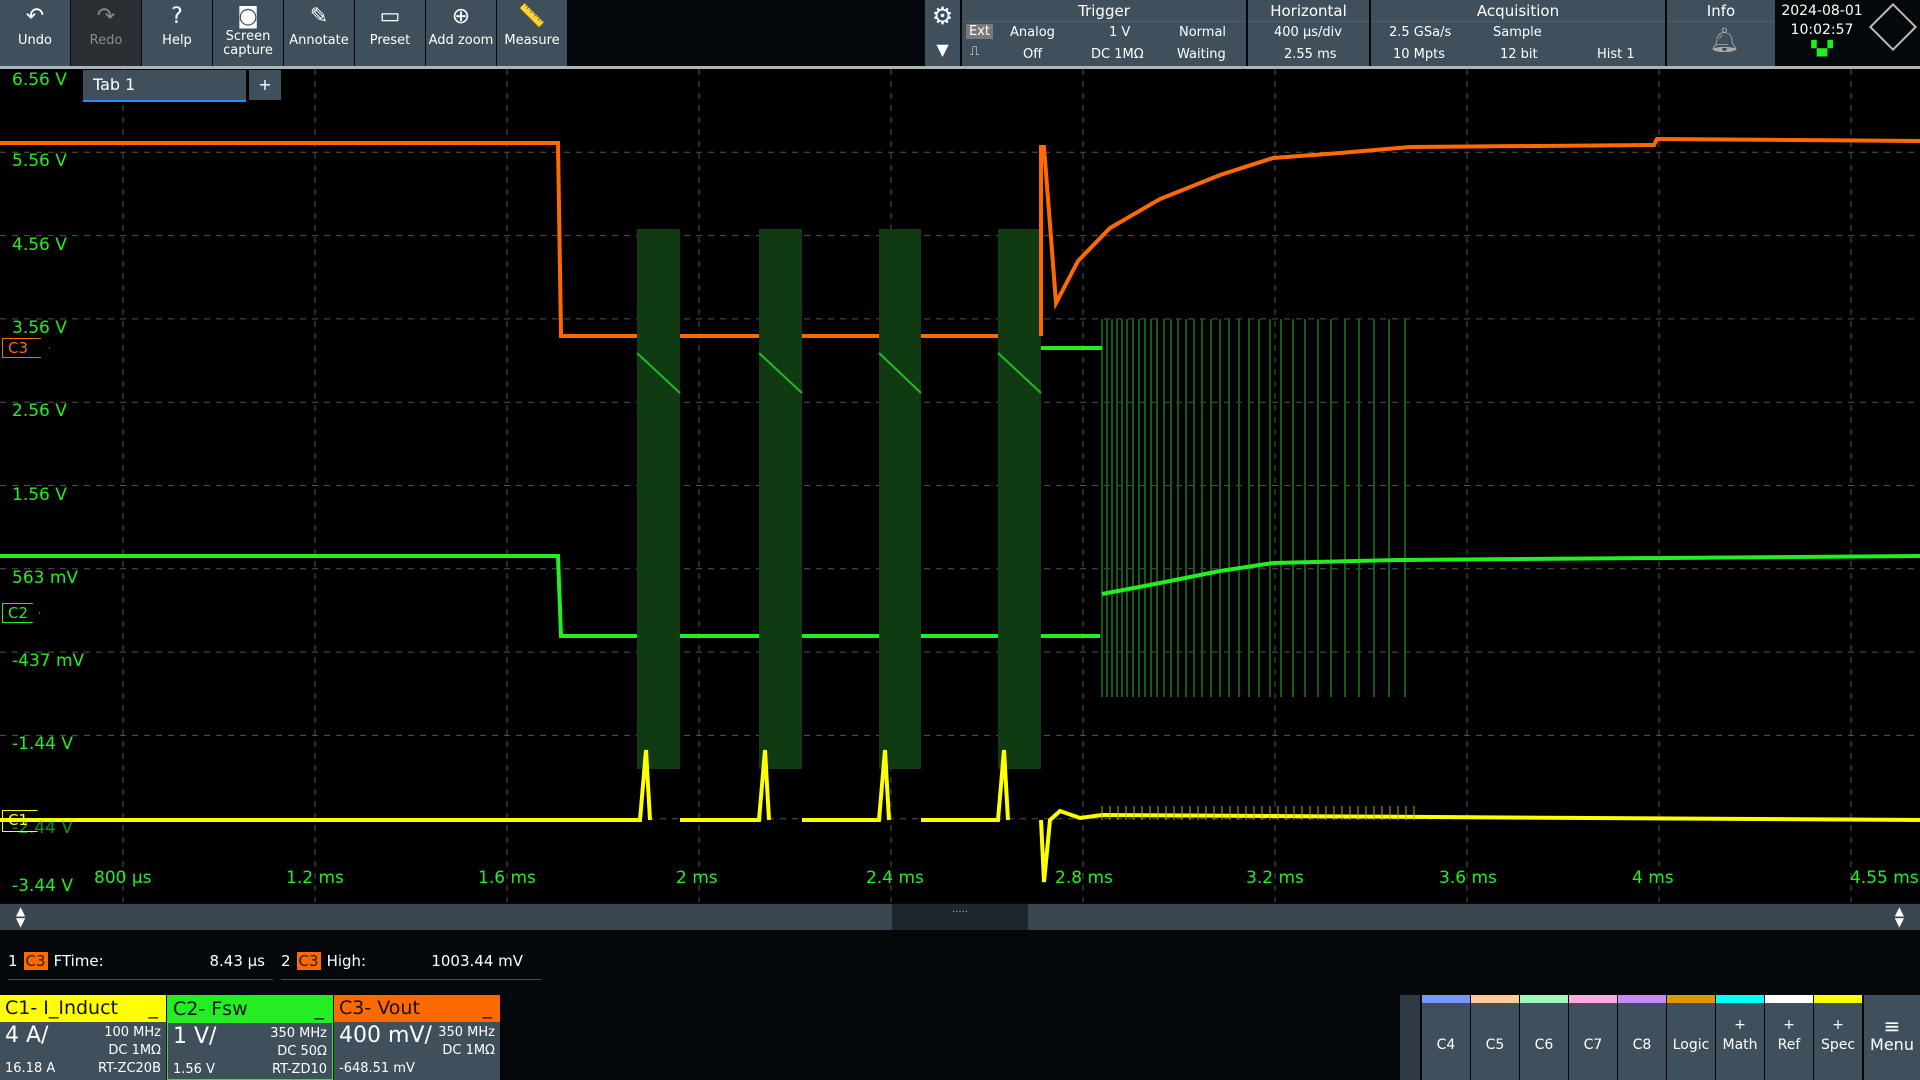 The height and width of the screenshot is (1080, 1920). I want to click on button-label: Redo, so click(106, 40).